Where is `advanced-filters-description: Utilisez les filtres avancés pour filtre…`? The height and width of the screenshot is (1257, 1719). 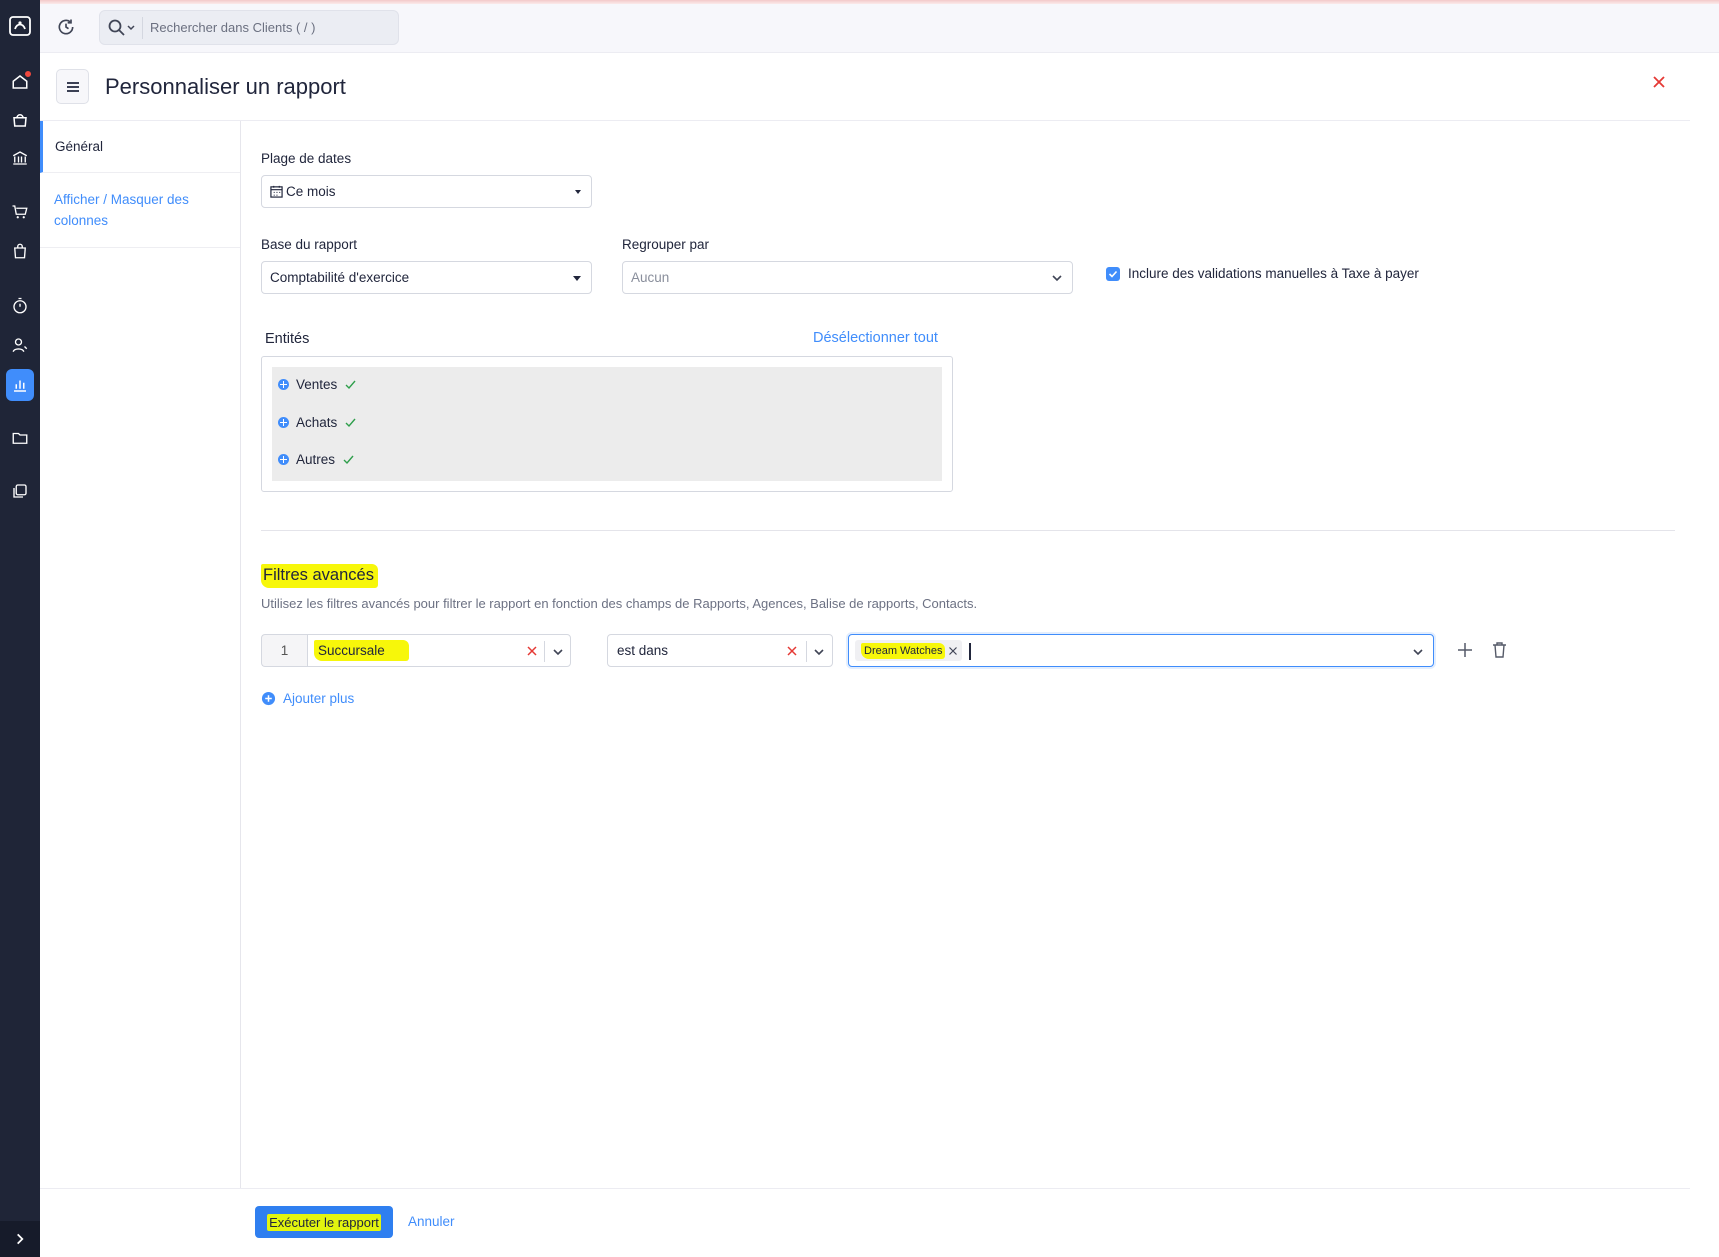
advanced-filters-description: Utilisez les filtres avancés pour filtre… is located at coordinates (619, 603).